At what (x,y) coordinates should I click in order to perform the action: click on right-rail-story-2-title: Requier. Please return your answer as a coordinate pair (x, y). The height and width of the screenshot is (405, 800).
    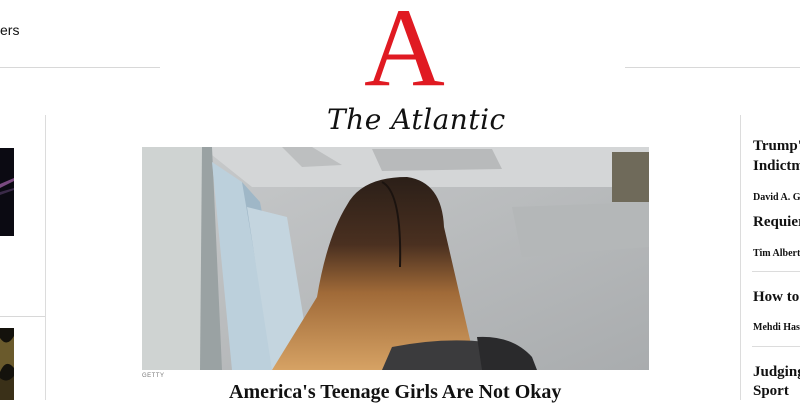
    Looking at the image, I should click on (776, 222).